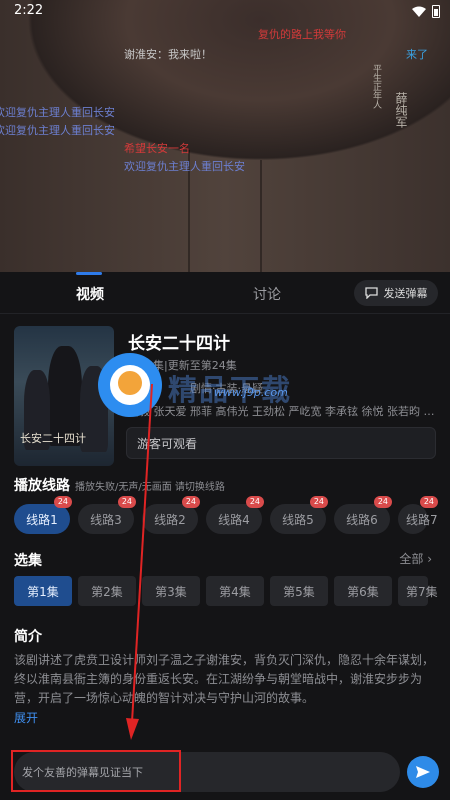  Describe the element at coordinates (90, 294) in the screenshot. I see `tab-video: 视频` at that location.